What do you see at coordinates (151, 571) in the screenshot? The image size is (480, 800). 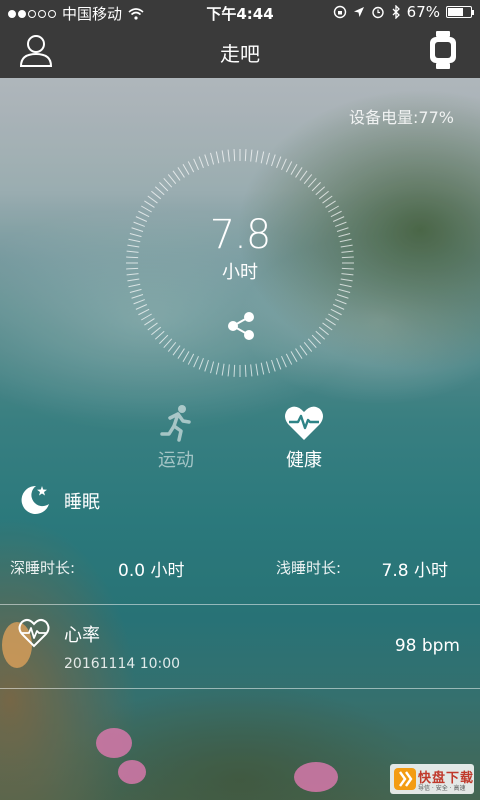 I see `deep-sleep-value: 0.0 小时` at bounding box center [151, 571].